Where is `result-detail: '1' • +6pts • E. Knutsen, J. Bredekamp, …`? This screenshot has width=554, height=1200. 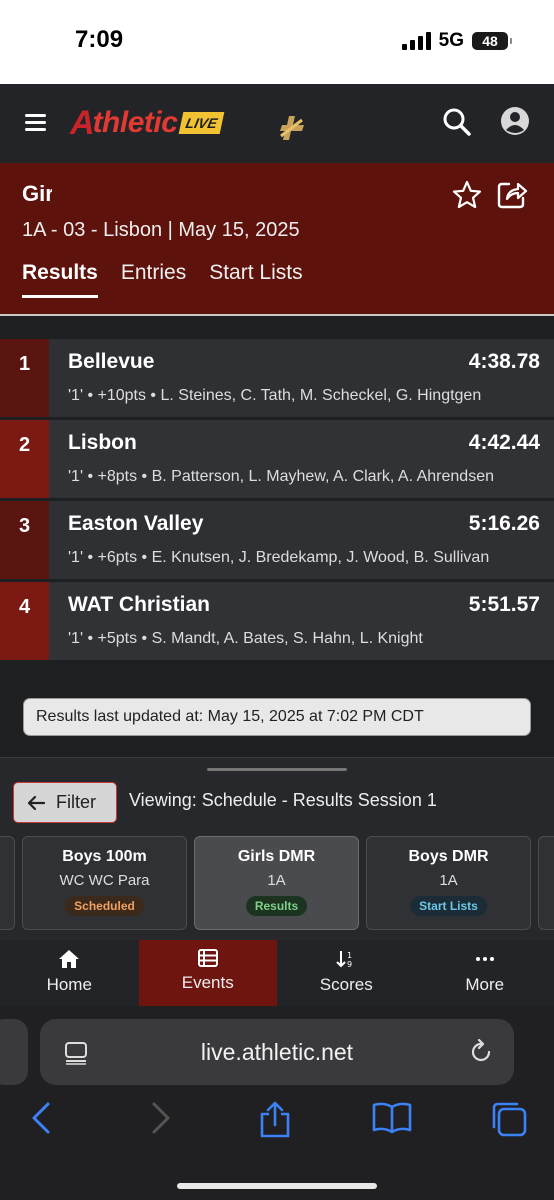 result-detail: '1' • +6pts • E. Knutsen, J. Bredekamp, … is located at coordinates (279, 557).